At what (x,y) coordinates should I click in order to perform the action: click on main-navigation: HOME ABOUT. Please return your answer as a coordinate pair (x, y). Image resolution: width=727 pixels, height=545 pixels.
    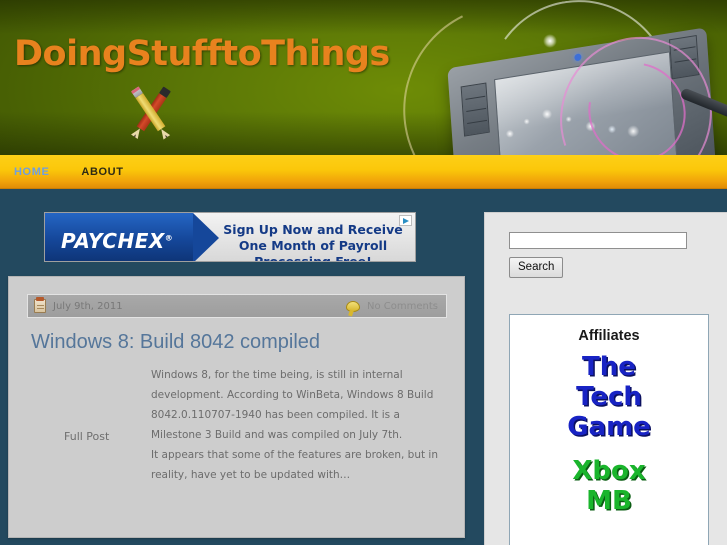
    Looking at the image, I should click on (363, 172).